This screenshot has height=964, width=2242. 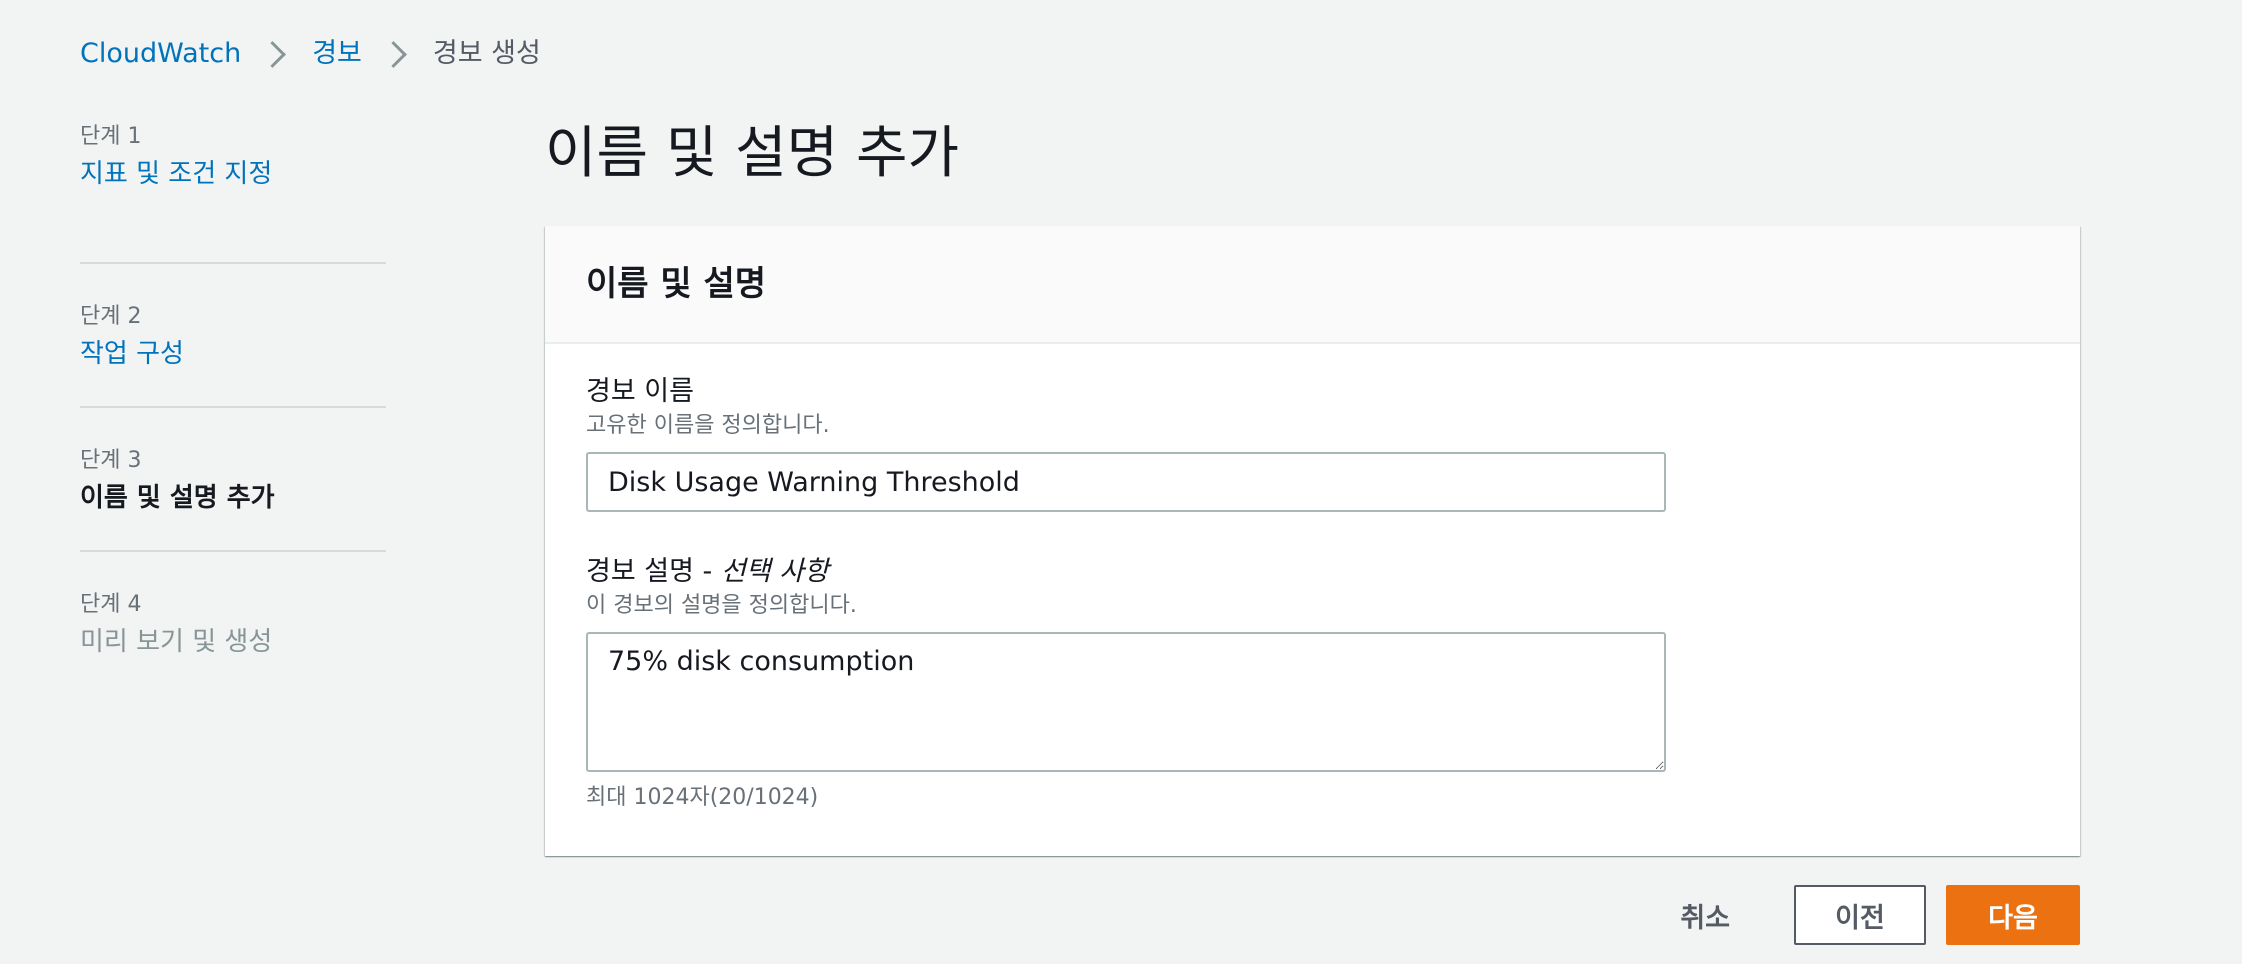 What do you see at coordinates (160, 54) in the screenshot?
I see `breadcrumb-cloudwatch: CloudWatch` at bounding box center [160, 54].